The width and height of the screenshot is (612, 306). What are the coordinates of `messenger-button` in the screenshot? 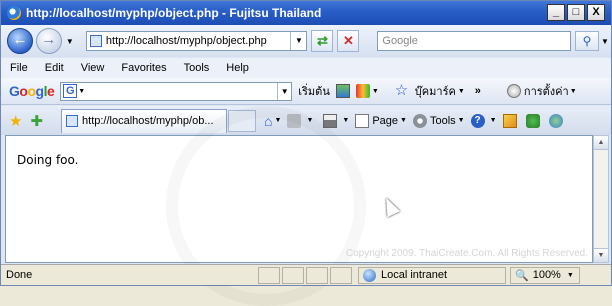 It's located at (534, 120).